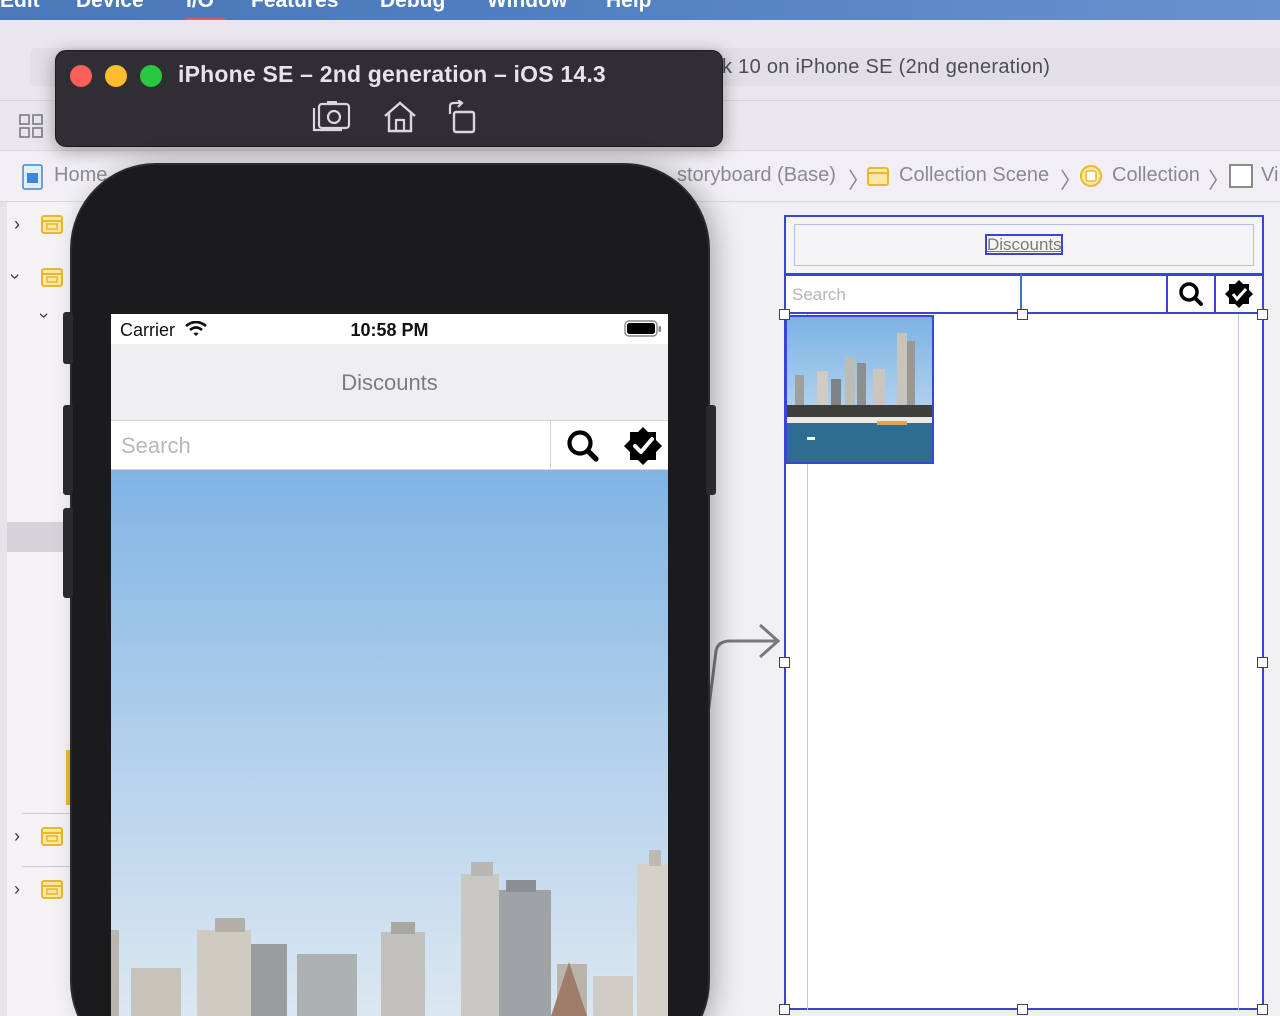 The width and height of the screenshot is (1280, 1016). I want to click on activity-status-text: k 10 on iPhone SE (2nd generation), so click(886, 67).